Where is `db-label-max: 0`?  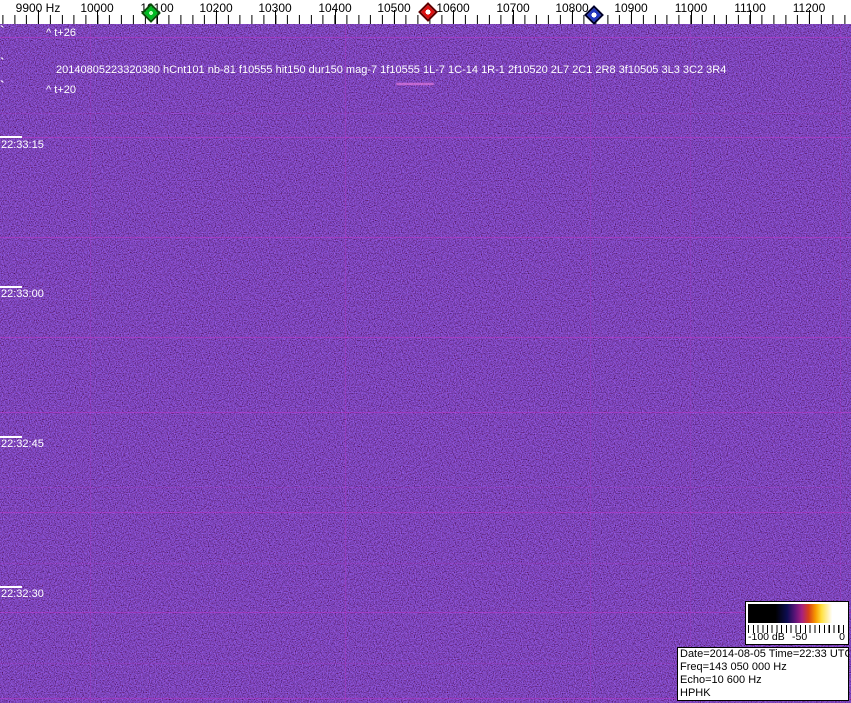 db-label-max: 0 is located at coordinates (842, 637).